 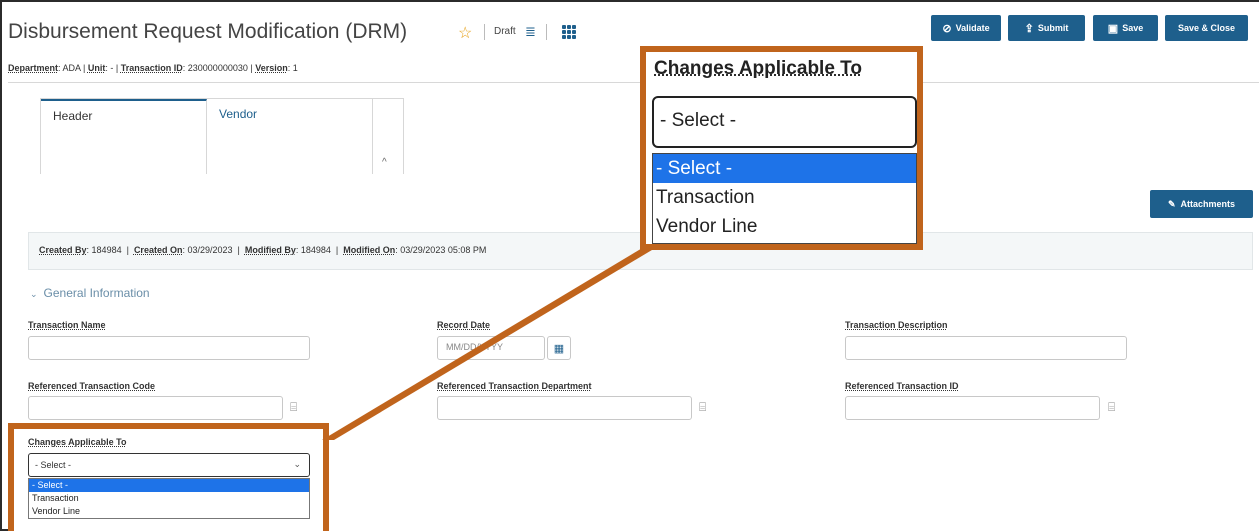 What do you see at coordinates (705, 197) in the screenshot?
I see `zoomed-option: Transaction` at bounding box center [705, 197].